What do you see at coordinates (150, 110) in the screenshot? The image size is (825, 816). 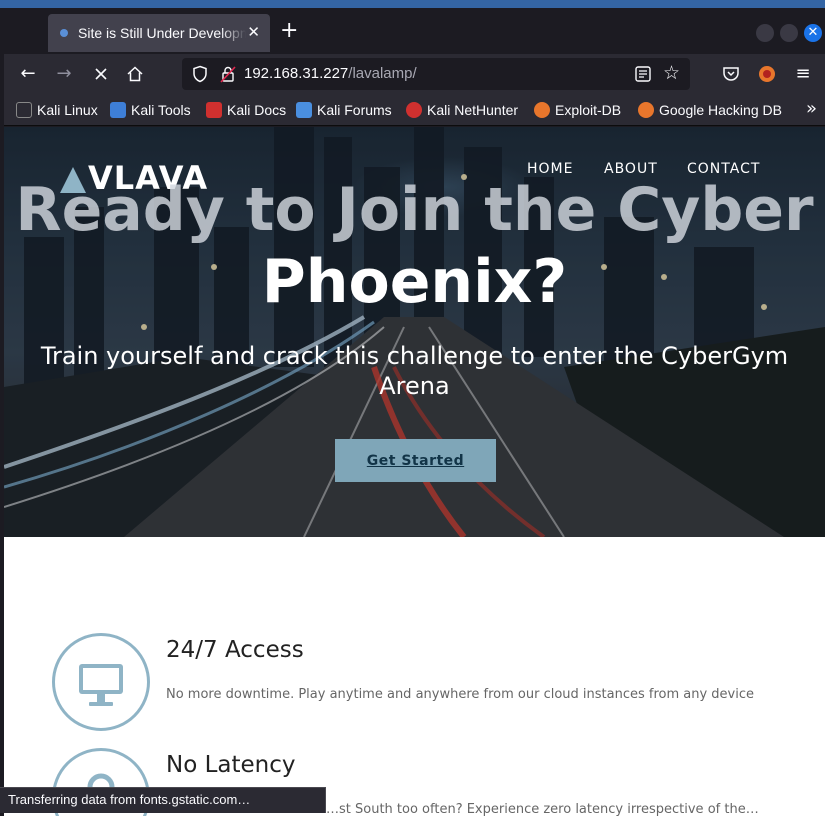 I see `bookmark-kali-tools: Kali Tools` at bounding box center [150, 110].